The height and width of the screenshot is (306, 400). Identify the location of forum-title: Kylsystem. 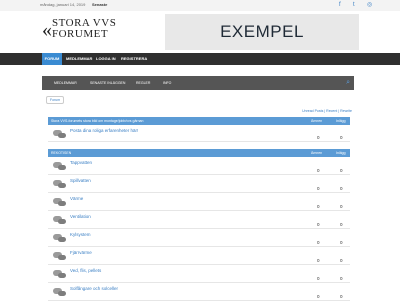
(80, 234).